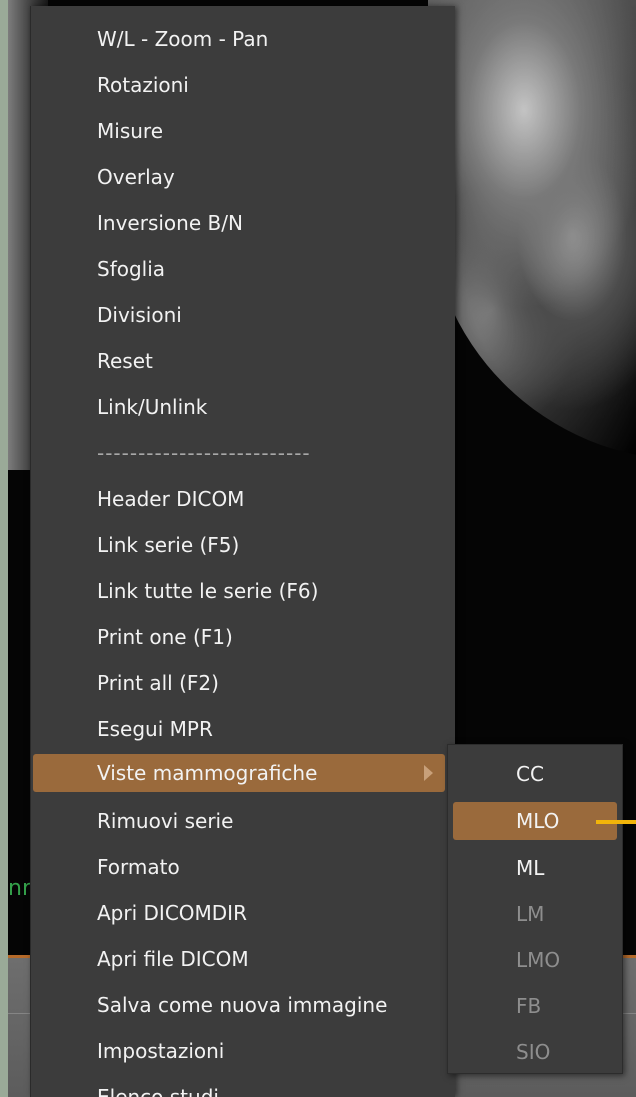 The image size is (636, 1097). I want to click on submenu-viste-mammografiche: CC MLO ML LM LMO FB SIO, so click(535, 909).